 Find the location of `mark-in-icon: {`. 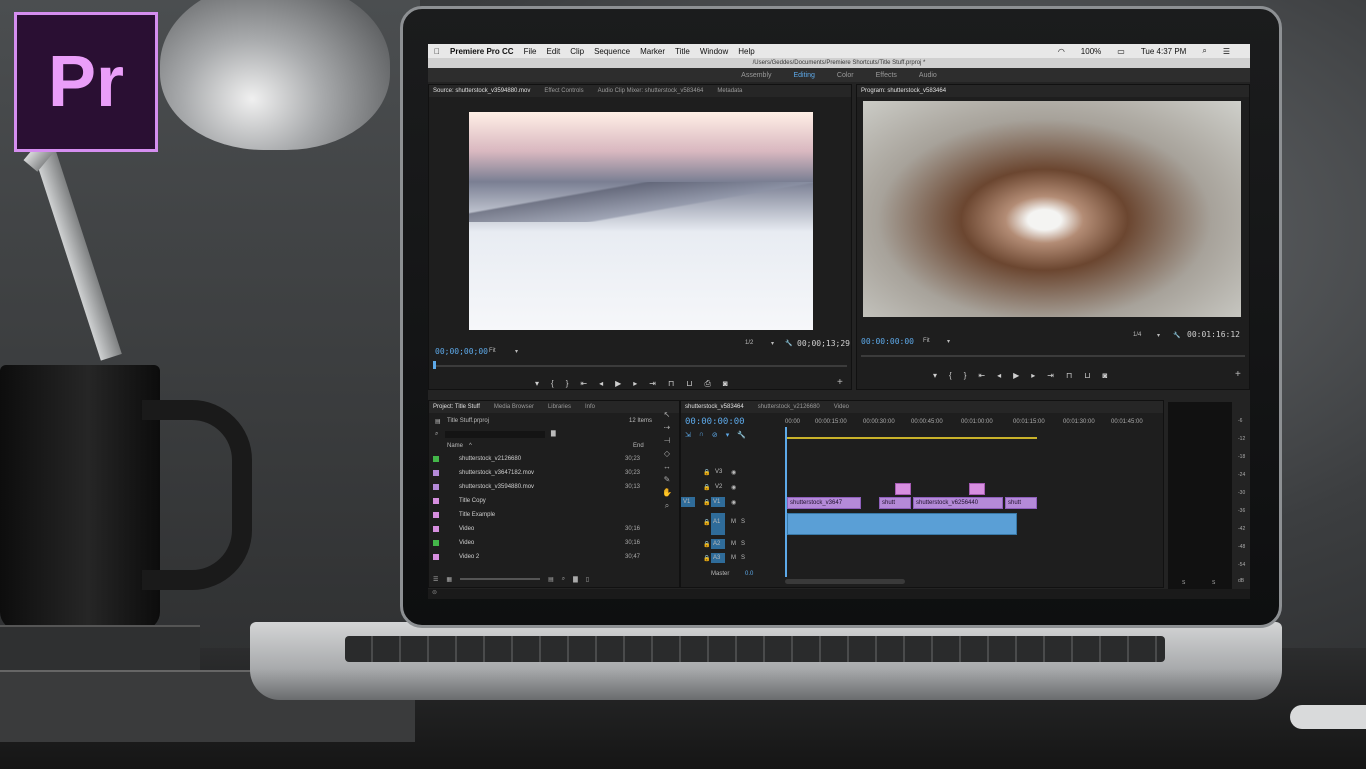

mark-in-icon: { is located at coordinates (552, 384).